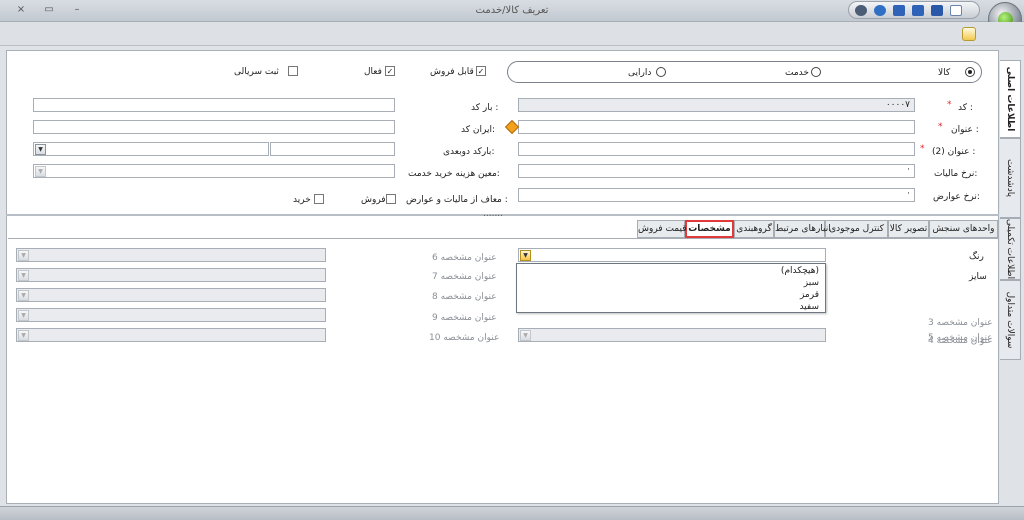 The width and height of the screenshot is (1024, 520). I want to click on radio-goods, so click(970, 72).